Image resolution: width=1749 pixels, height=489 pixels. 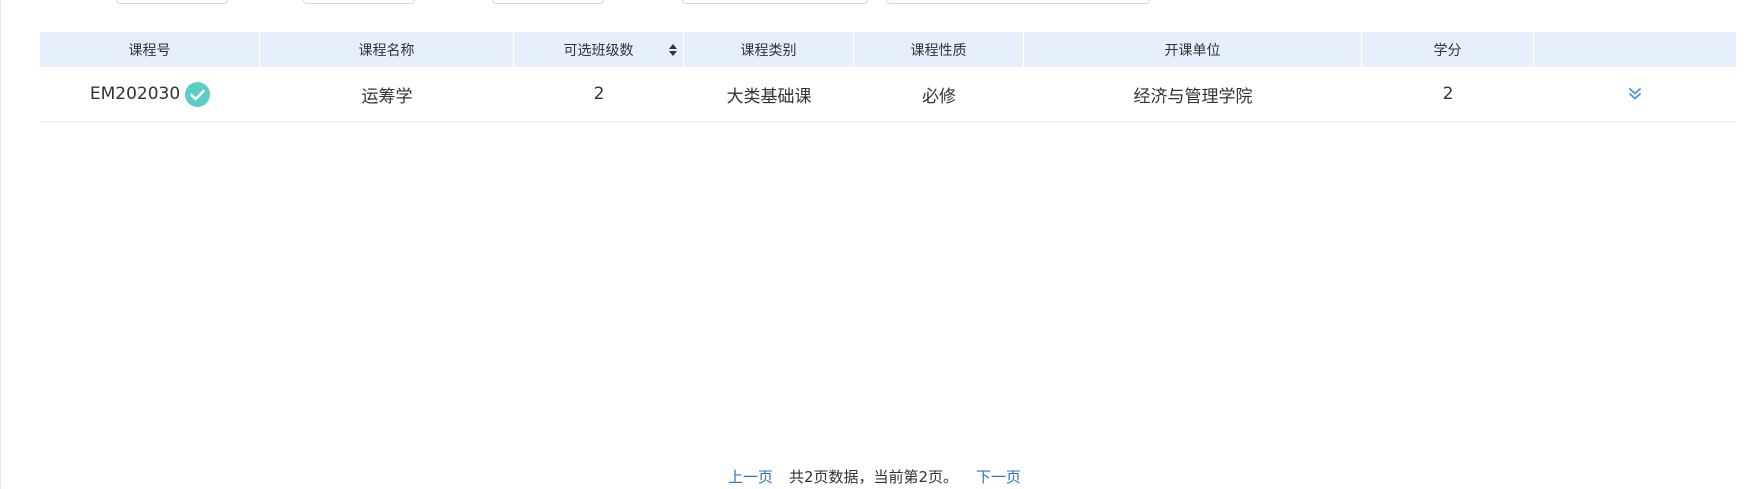 I want to click on page-info: 共2页数据，当前第2页。, so click(x=873, y=477).